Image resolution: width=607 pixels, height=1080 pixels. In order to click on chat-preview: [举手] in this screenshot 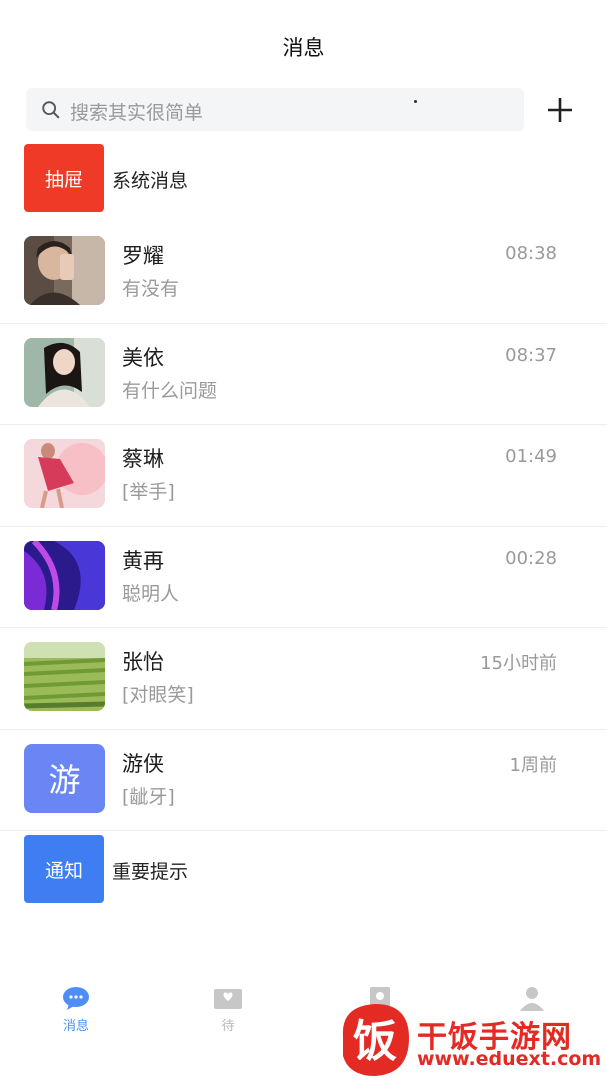, I will do `click(148, 492)`.